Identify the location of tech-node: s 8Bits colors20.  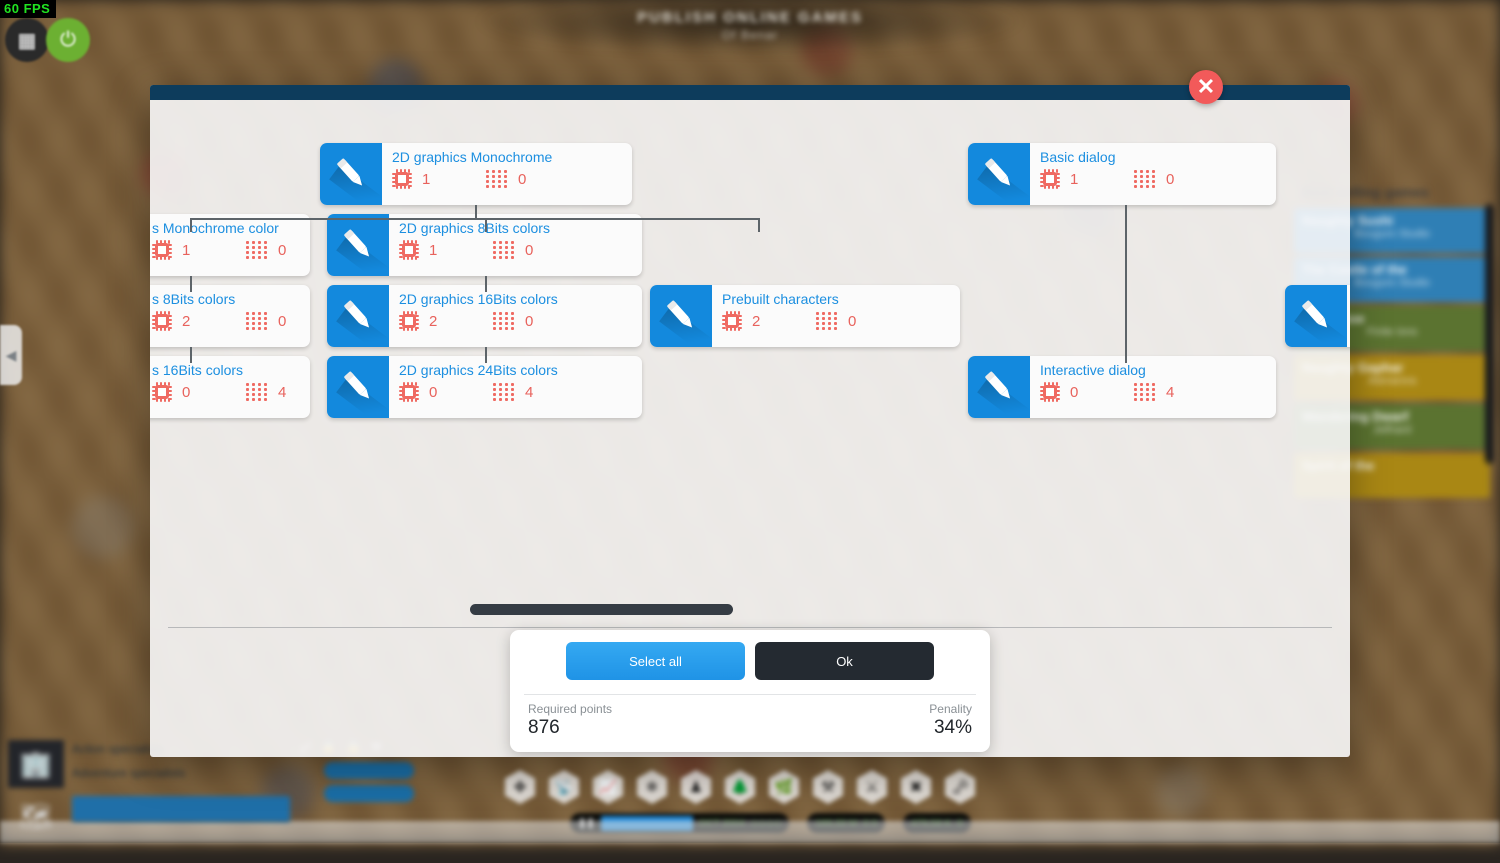
(230, 316).